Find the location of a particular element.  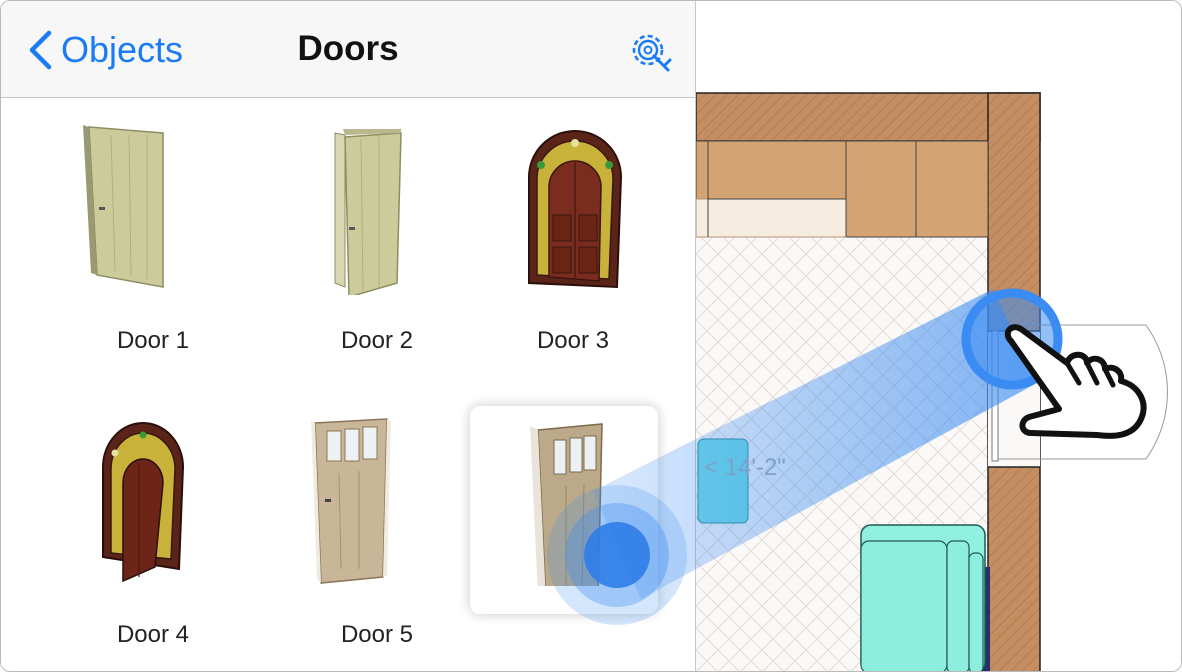

door-4-thumbnail is located at coordinates (143, 502).